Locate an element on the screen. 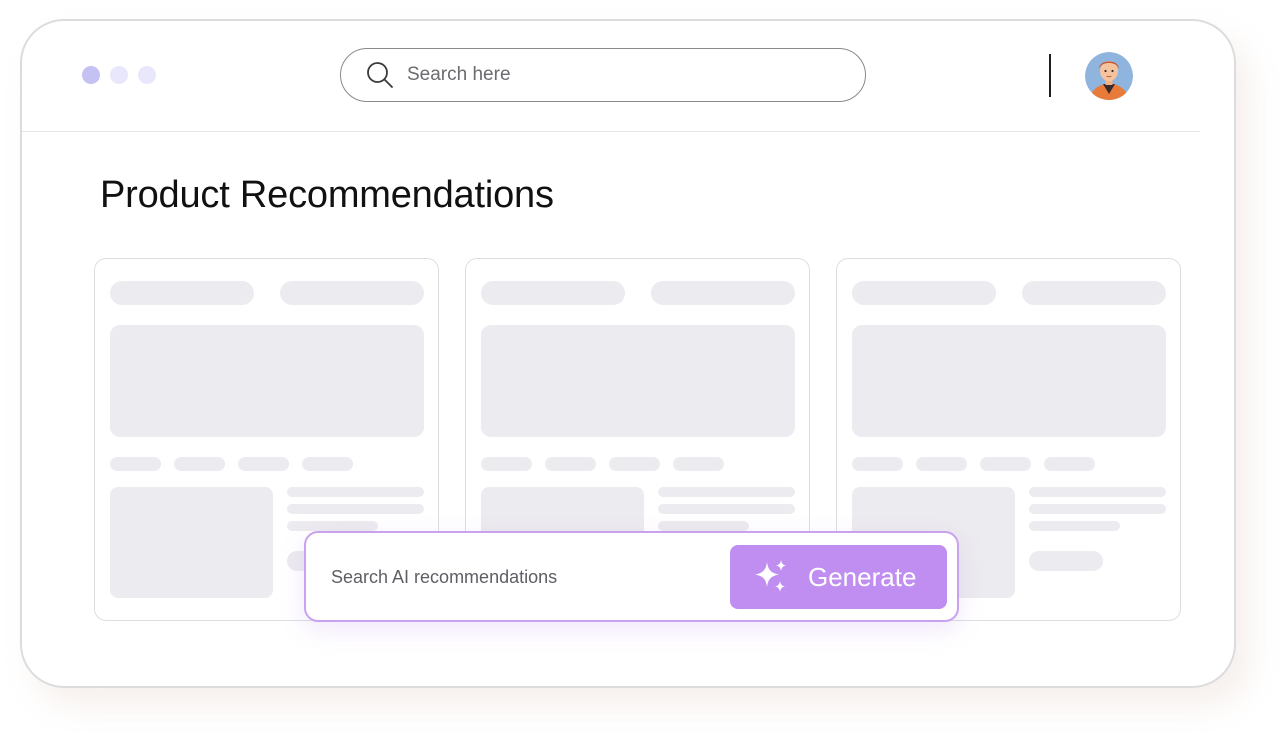 Image resolution: width=1281 pixels, height=733 pixels. sparkles-icon is located at coordinates (771, 577).